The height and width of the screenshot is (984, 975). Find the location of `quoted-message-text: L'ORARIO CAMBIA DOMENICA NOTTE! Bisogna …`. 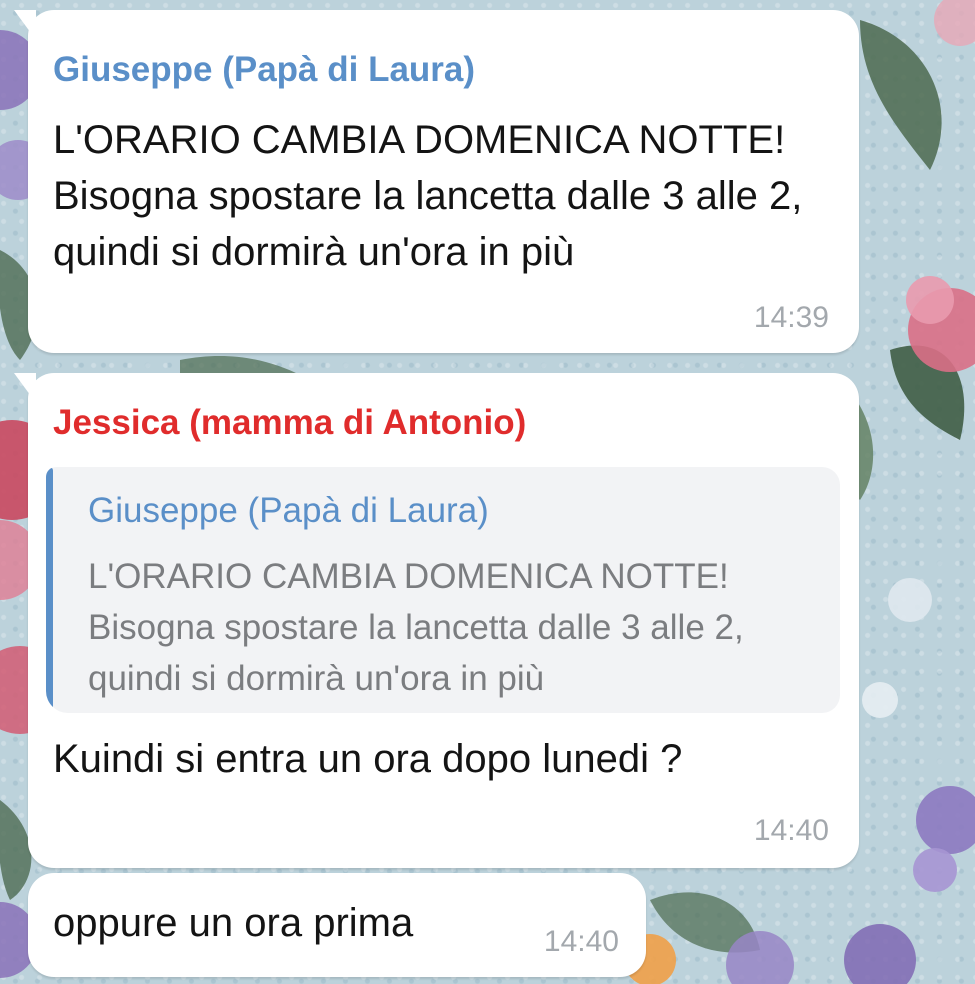

quoted-message-text: L'ORARIO CAMBIA DOMENICA NOTTE! Bisogna … is located at coordinates (416, 627).